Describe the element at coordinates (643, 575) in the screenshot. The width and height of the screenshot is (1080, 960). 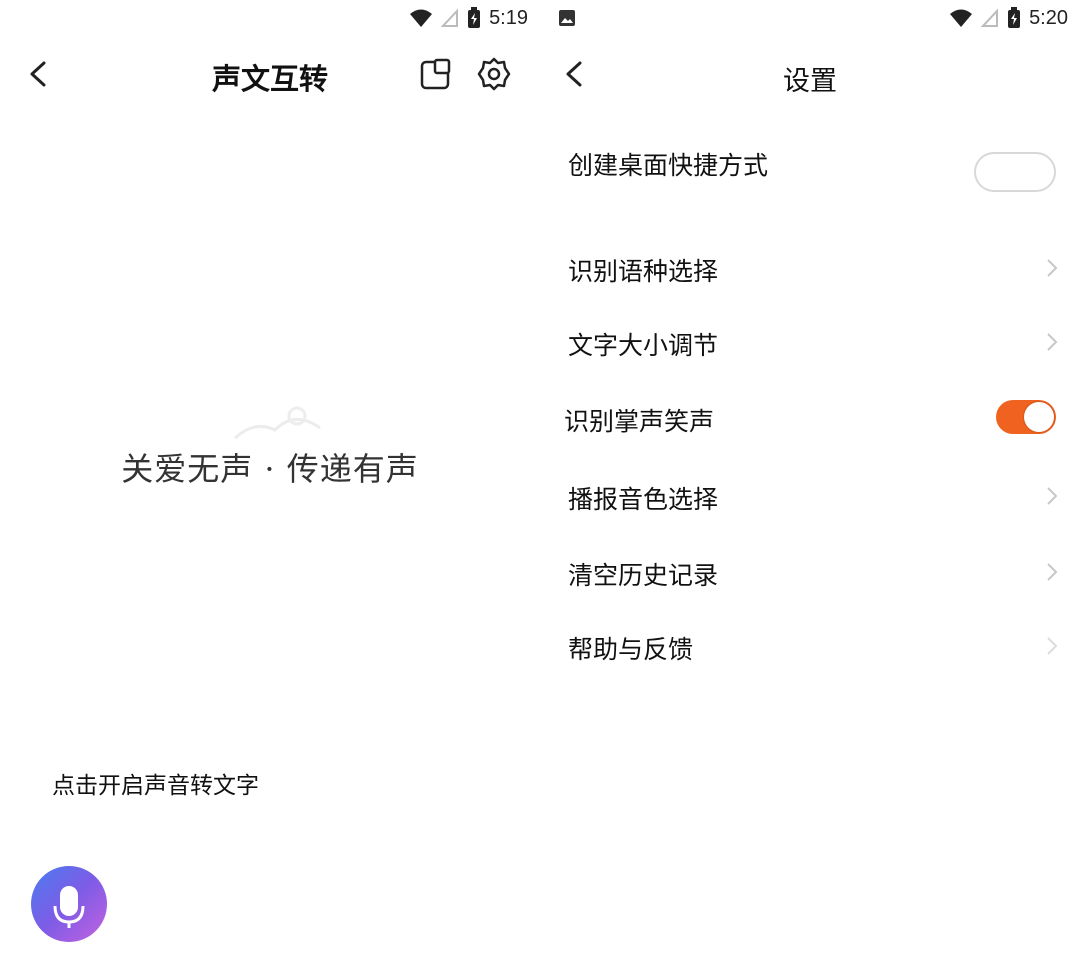
I see `setting-label: 清空历史记录` at that location.